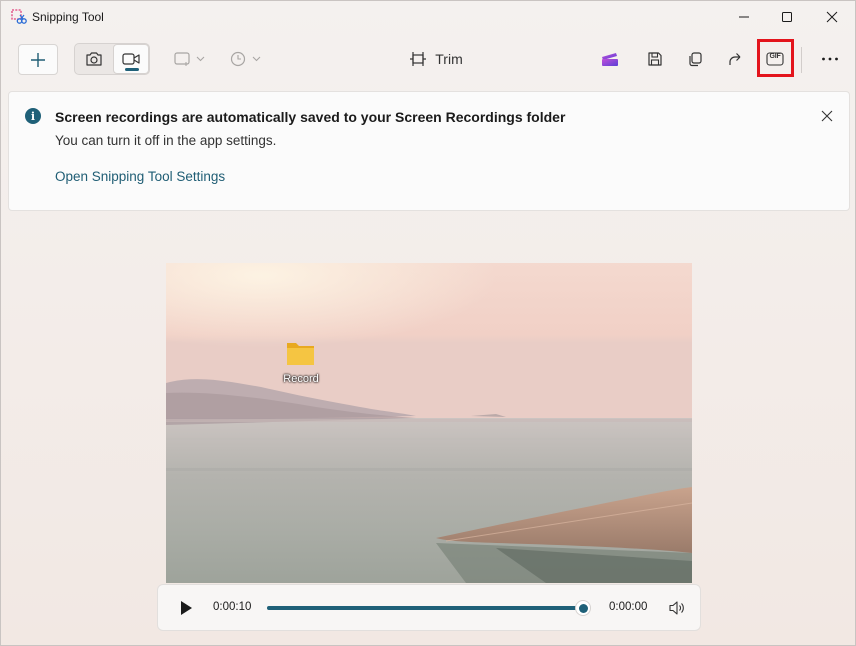 This screenshot has height=646, width=856. I want to click on open-settings-link: Open Snipping Tool Settings, so click(140, 176).